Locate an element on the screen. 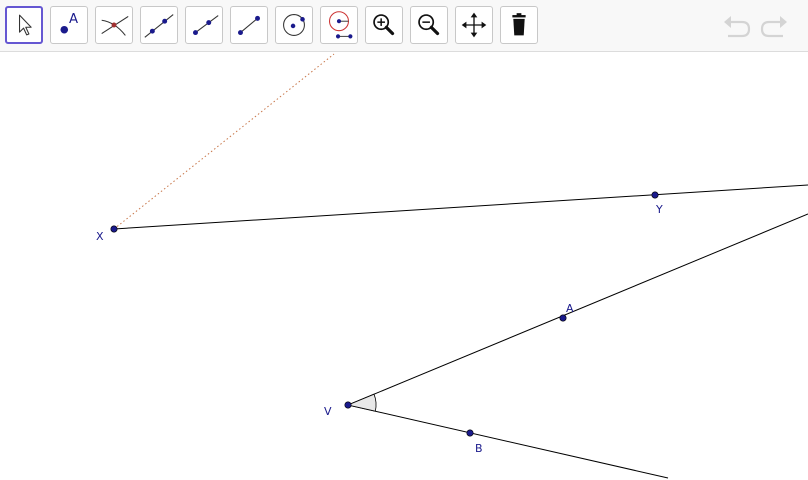  redo-icon is located at coordinates (773, 27).